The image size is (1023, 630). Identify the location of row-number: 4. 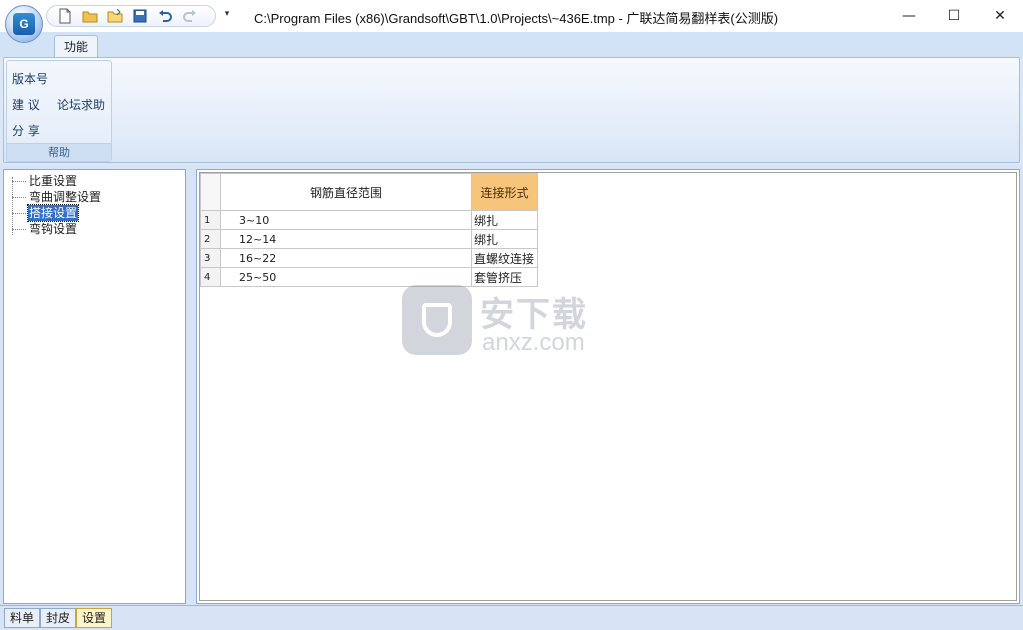
(210, 277).